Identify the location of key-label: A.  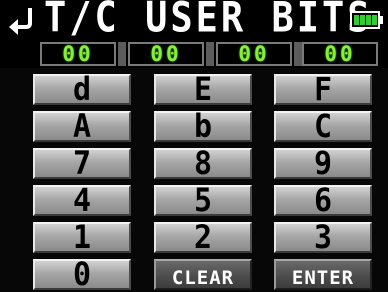
(82, 126).